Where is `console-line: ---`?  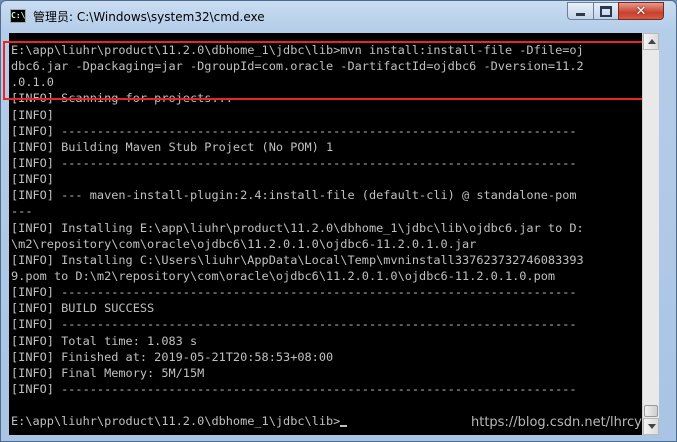
console-line: --- is located at coordinates (22, 211).